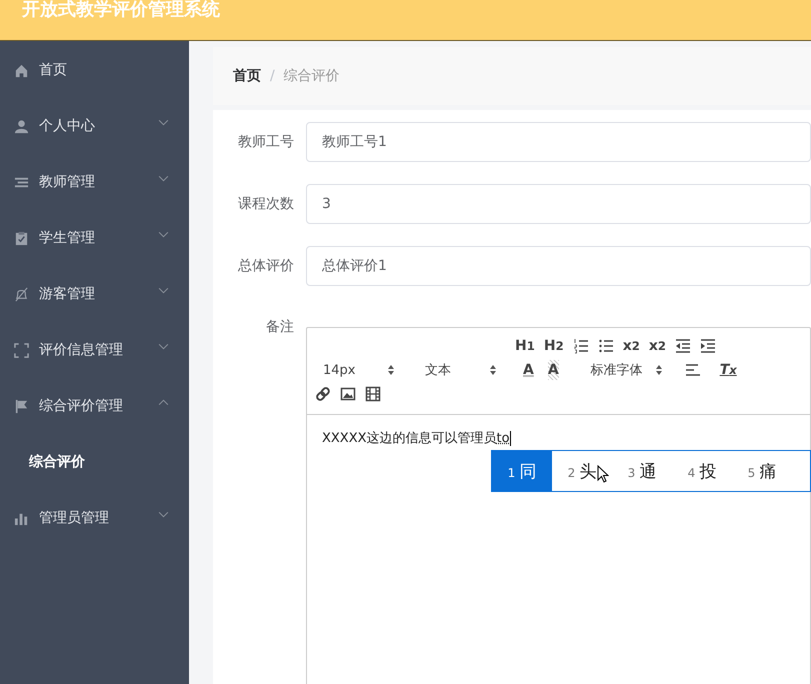 This screenshot has width=811, height=684. What do you see at coordinates (266, 266) in the screenshot?
I see `field-label: 总体评价` at bounding box center [266, 266].